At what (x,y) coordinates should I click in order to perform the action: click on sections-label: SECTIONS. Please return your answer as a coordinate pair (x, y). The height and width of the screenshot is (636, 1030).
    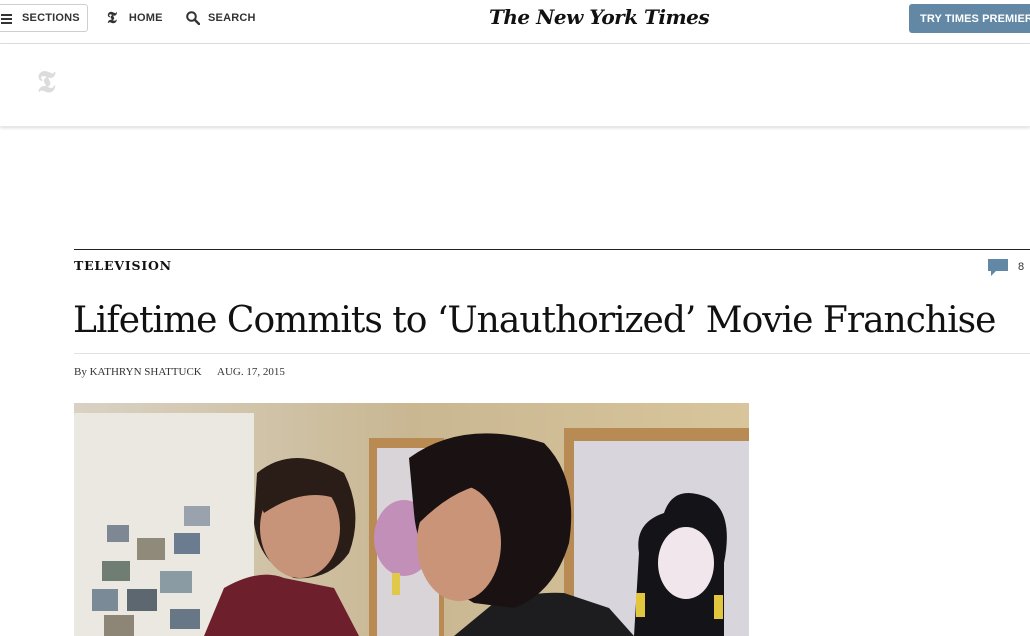
    Looking at the image, I should click on (51, 18).